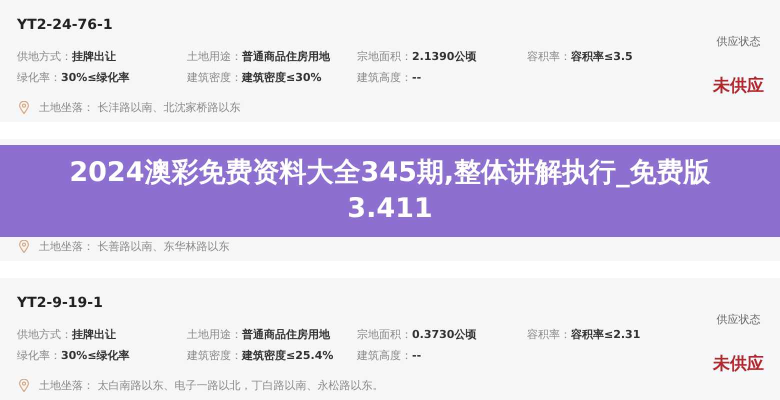  I want to click on parcel-location: 土地坐落： 太白南路以东、电子一路以北，丁白路以南、永松路以东。, so click(211, 385).